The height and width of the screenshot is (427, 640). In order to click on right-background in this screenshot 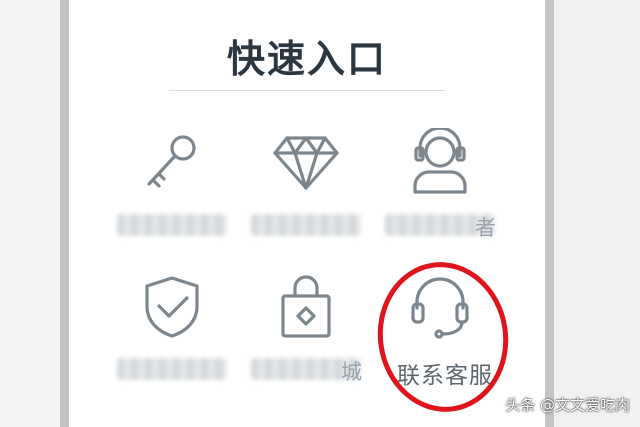, I will do `click(594, 213)`.